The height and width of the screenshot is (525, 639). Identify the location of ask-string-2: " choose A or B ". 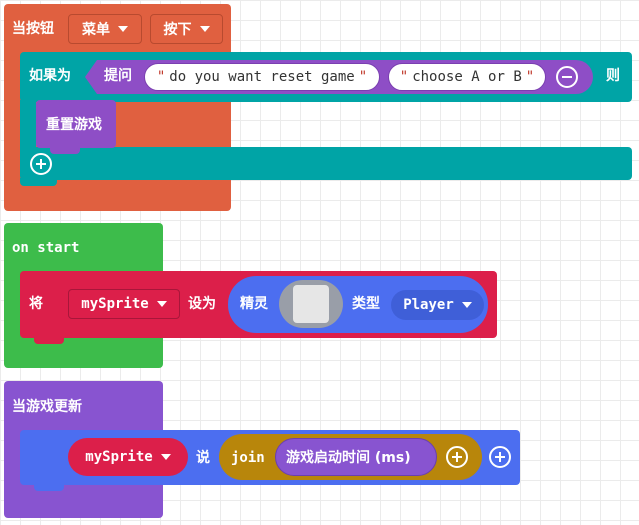
(467, 77).